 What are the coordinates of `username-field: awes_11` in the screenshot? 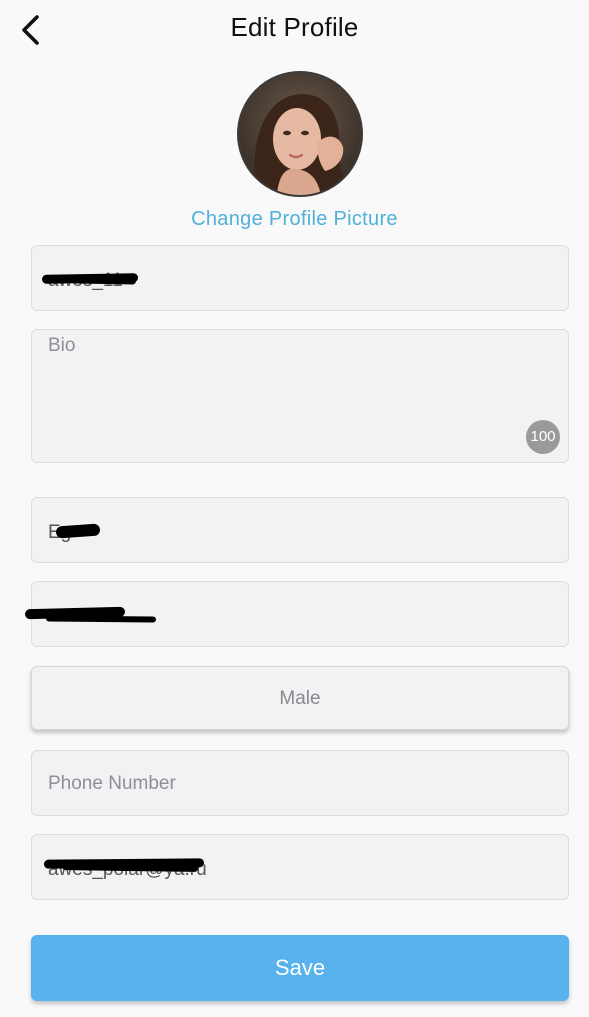 It's located at (300, 278).